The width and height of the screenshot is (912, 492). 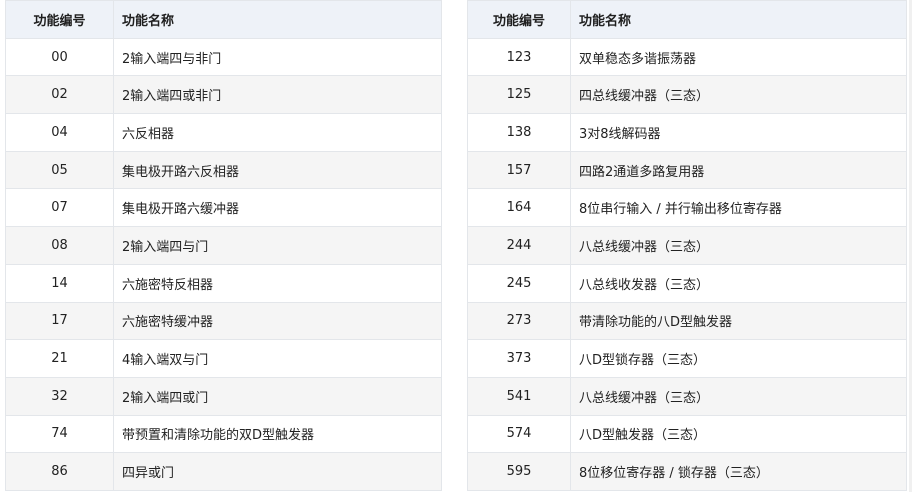 I want to click on function-name-cell: 八总线收发器（三态）, so click(x=738, y=283).